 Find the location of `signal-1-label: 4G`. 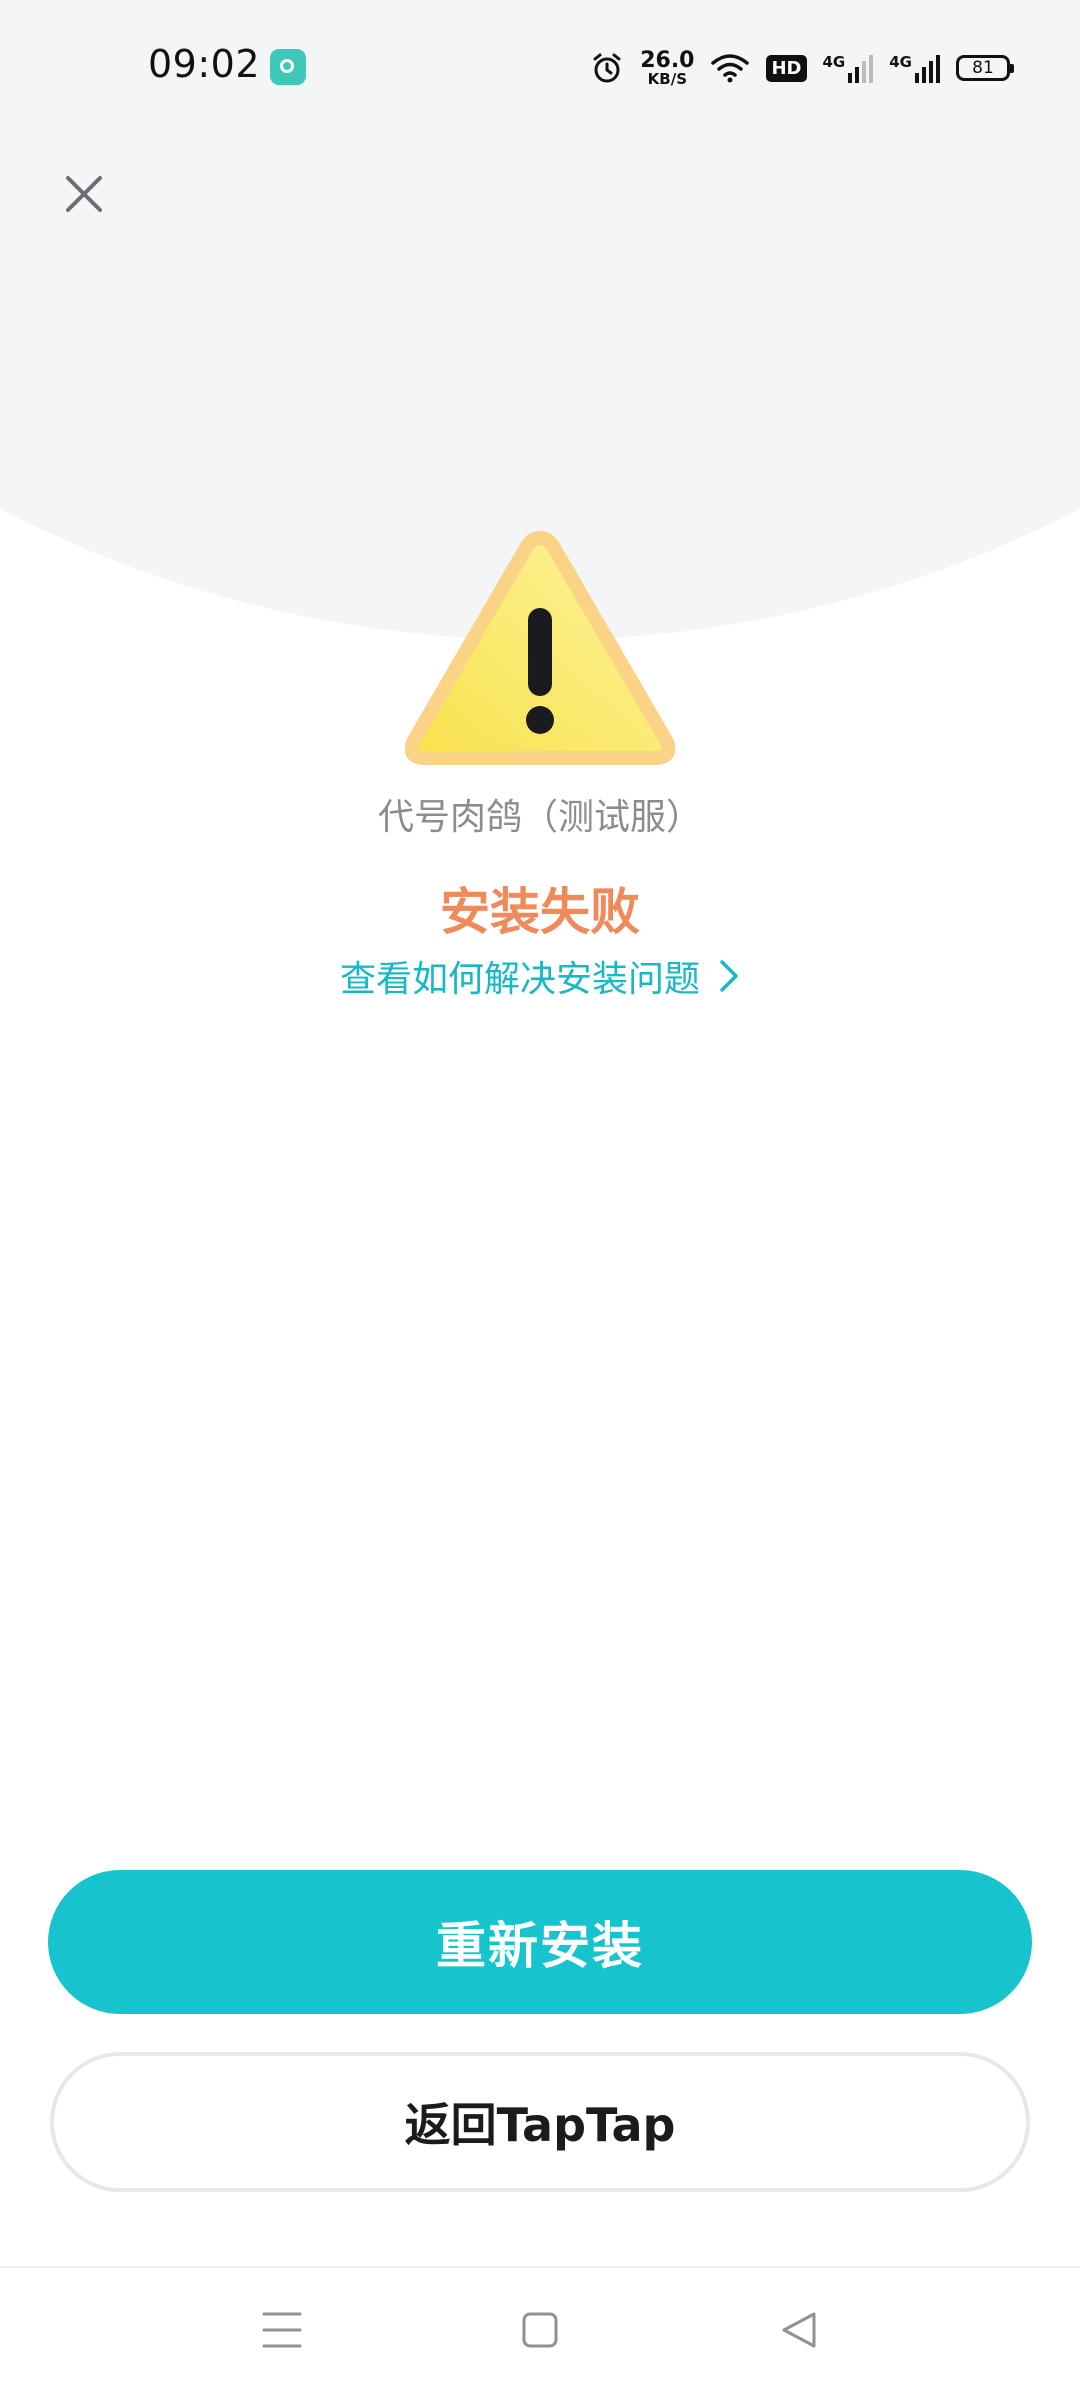

signal-1-label: 4G is located at coordinates (834, 62).